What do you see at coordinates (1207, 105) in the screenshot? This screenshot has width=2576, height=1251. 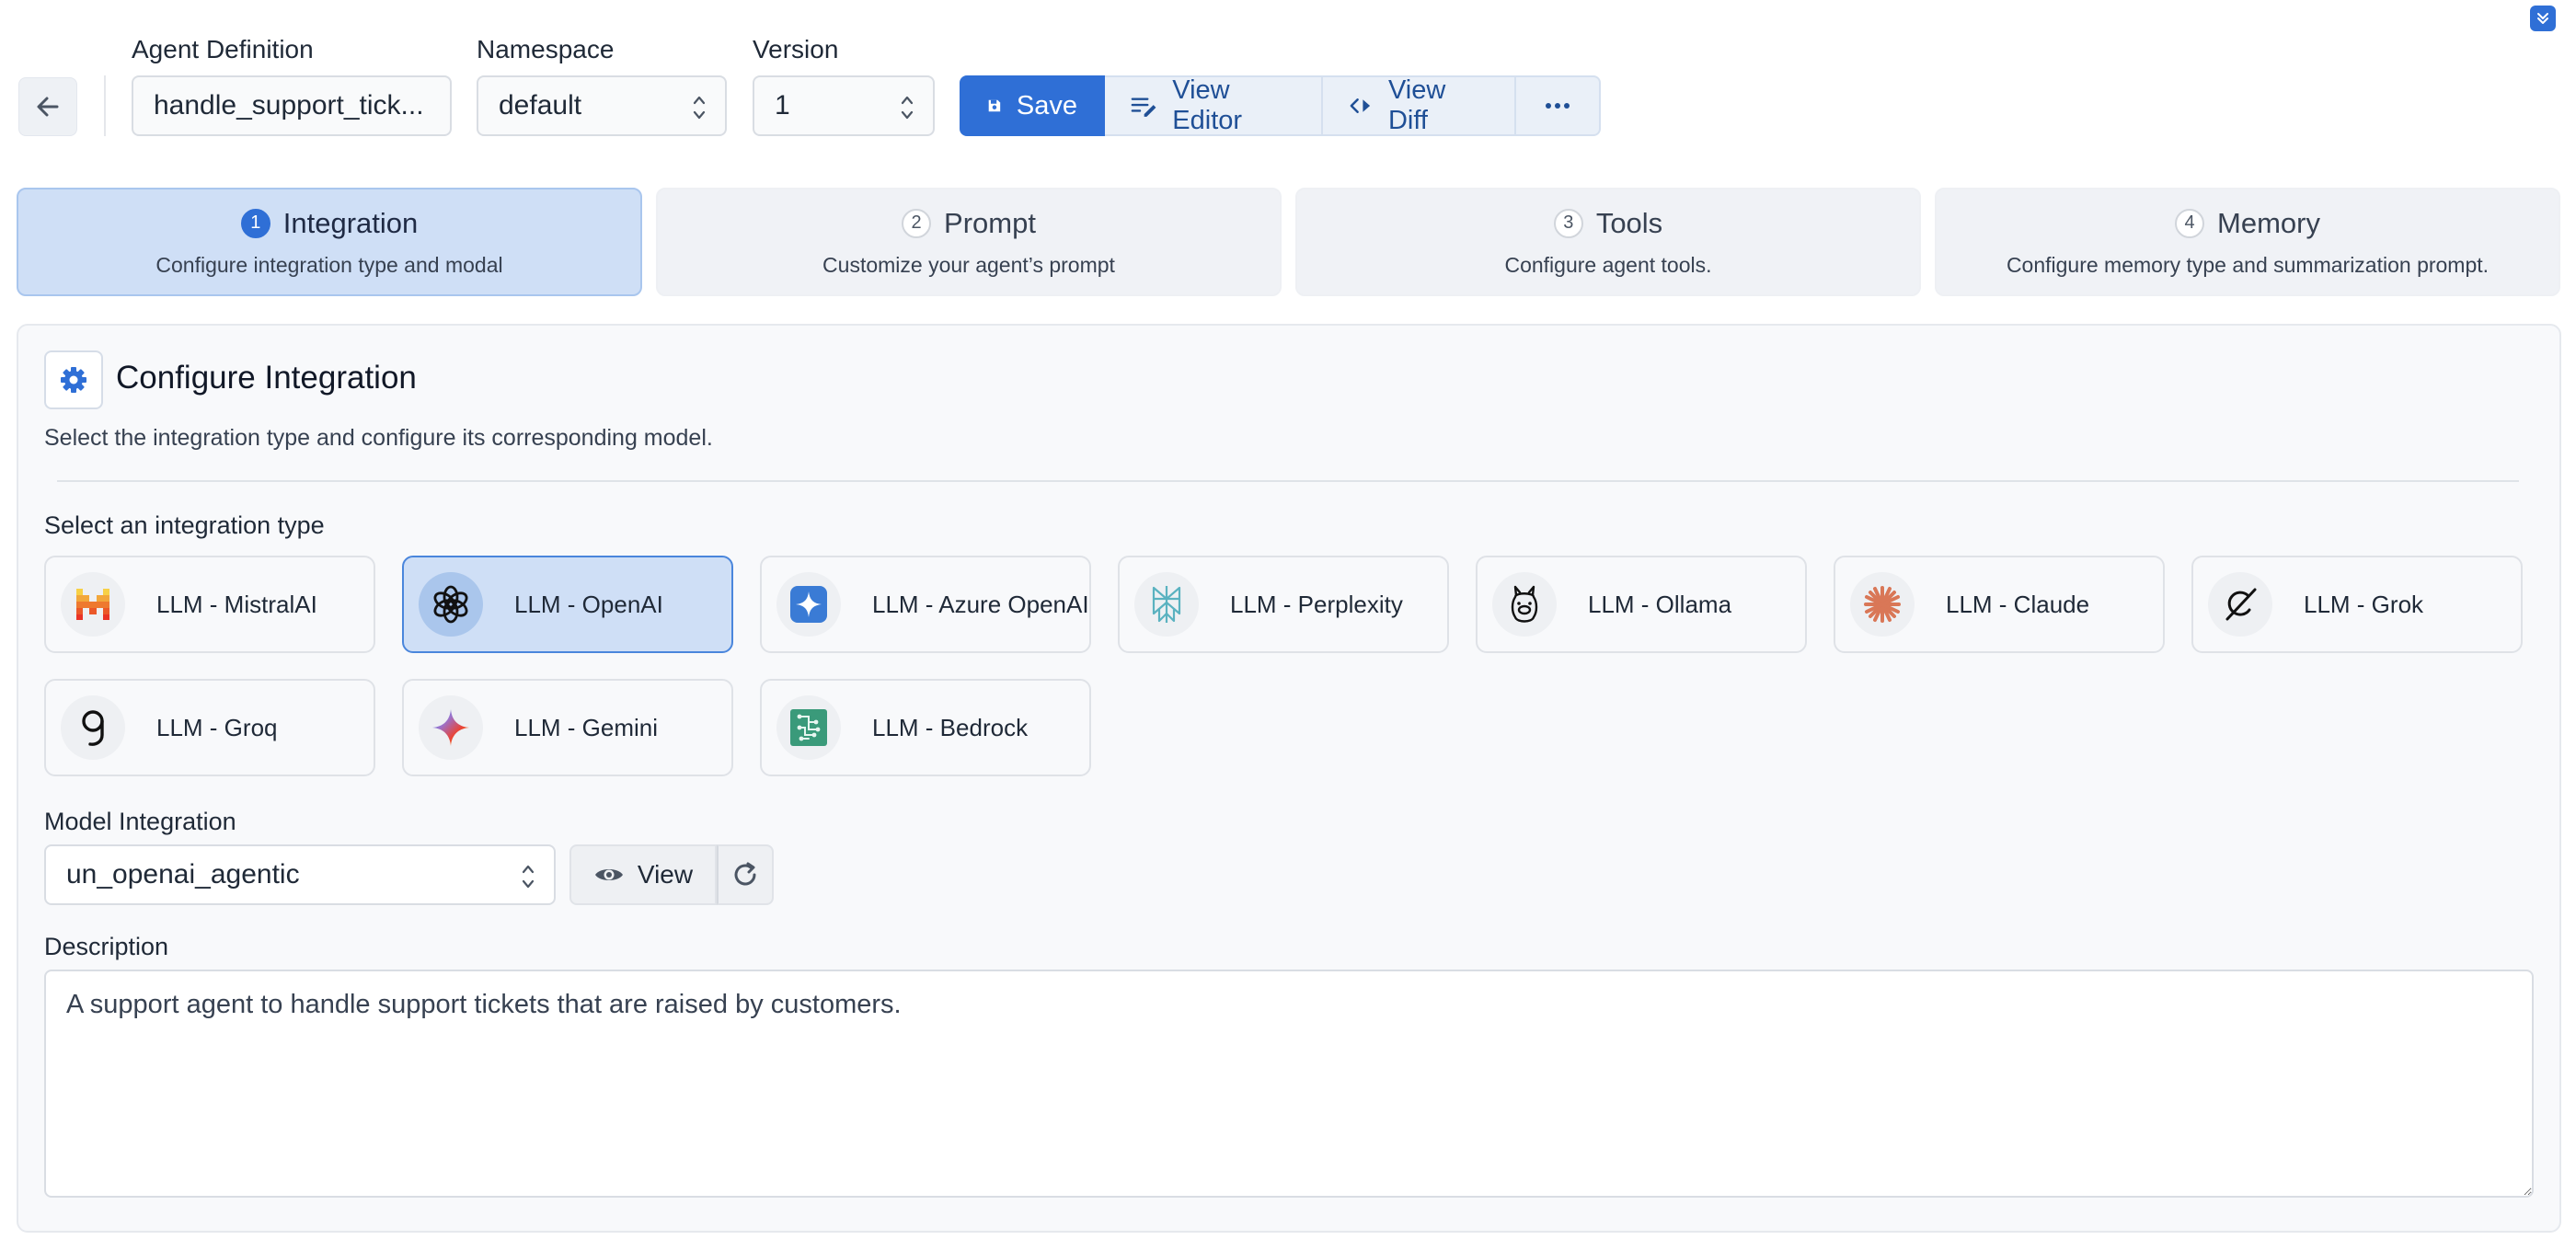 I see `view-editor-label: View Editor` at bounding box center [1207, 105].